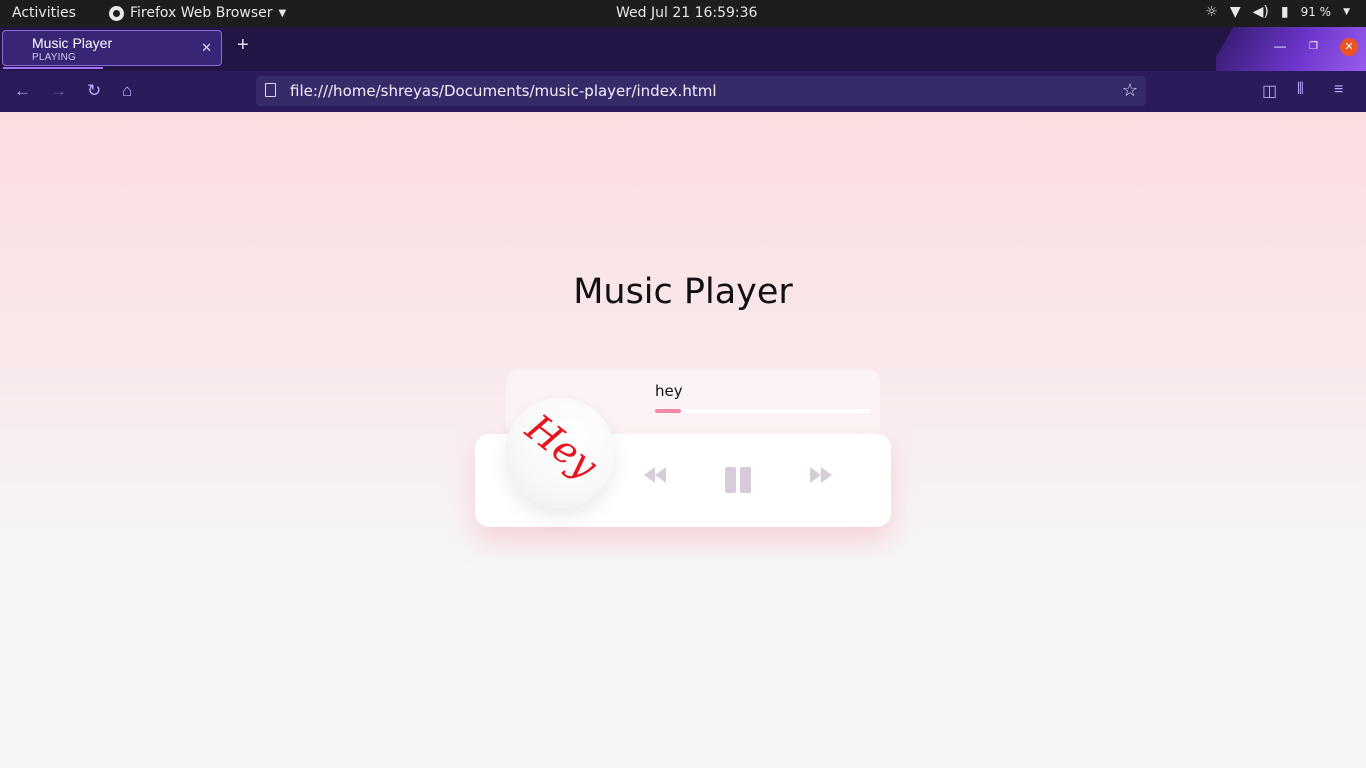 This screenshot has width=1366, height=768. I want to click on library-icon: ⫴, so click(1300, 90).